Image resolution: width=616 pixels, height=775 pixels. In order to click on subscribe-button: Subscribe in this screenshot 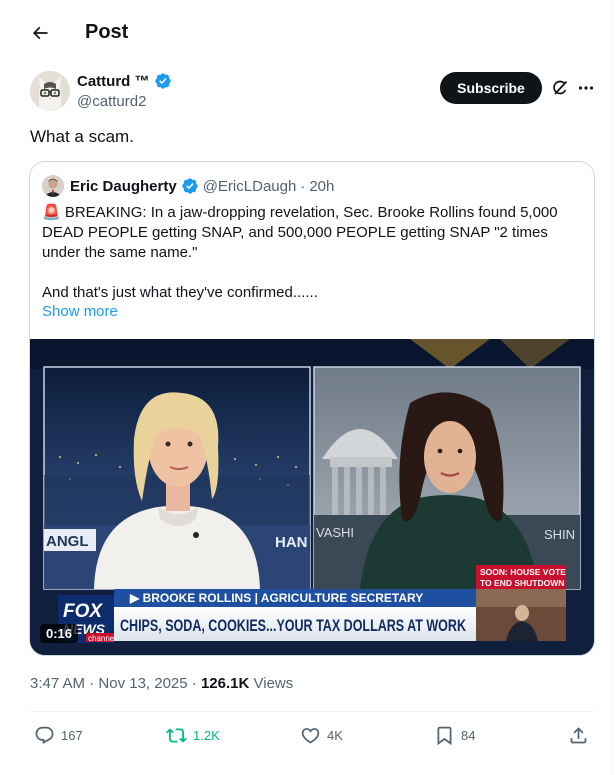, I will do `click(491, 88)`.